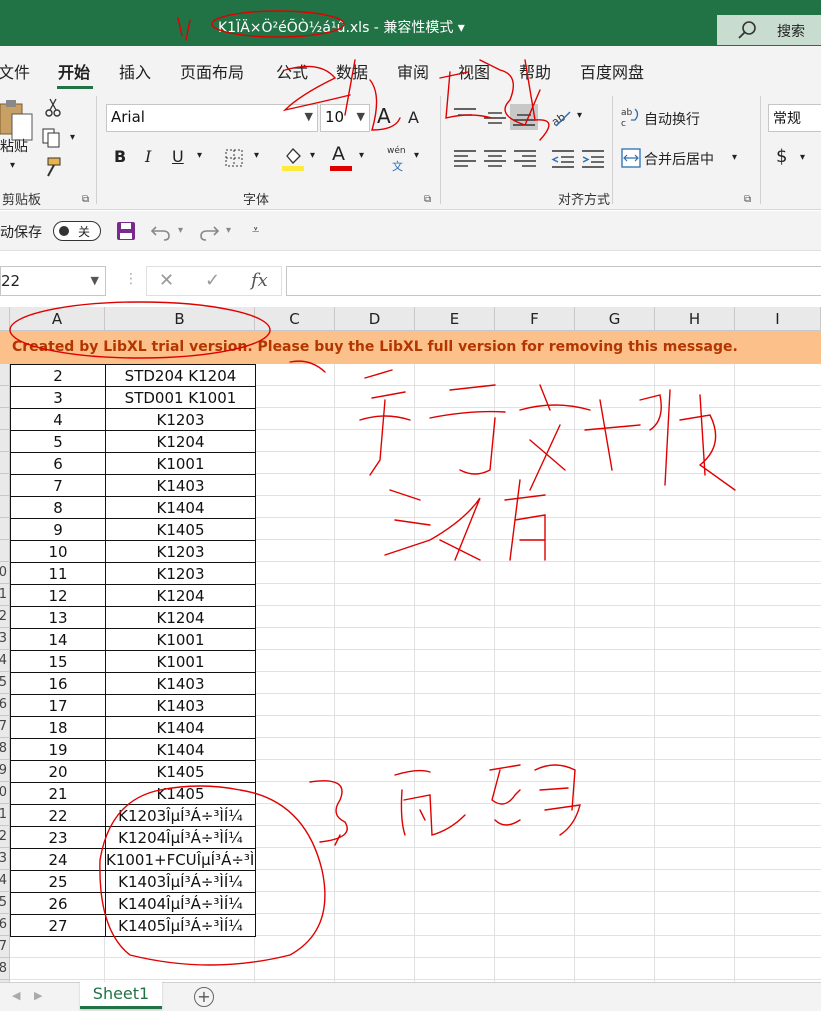 Image resolution: width=821 pixels, height=1011 pixels. I want to click on column-header-a: A, so click(57, 319).